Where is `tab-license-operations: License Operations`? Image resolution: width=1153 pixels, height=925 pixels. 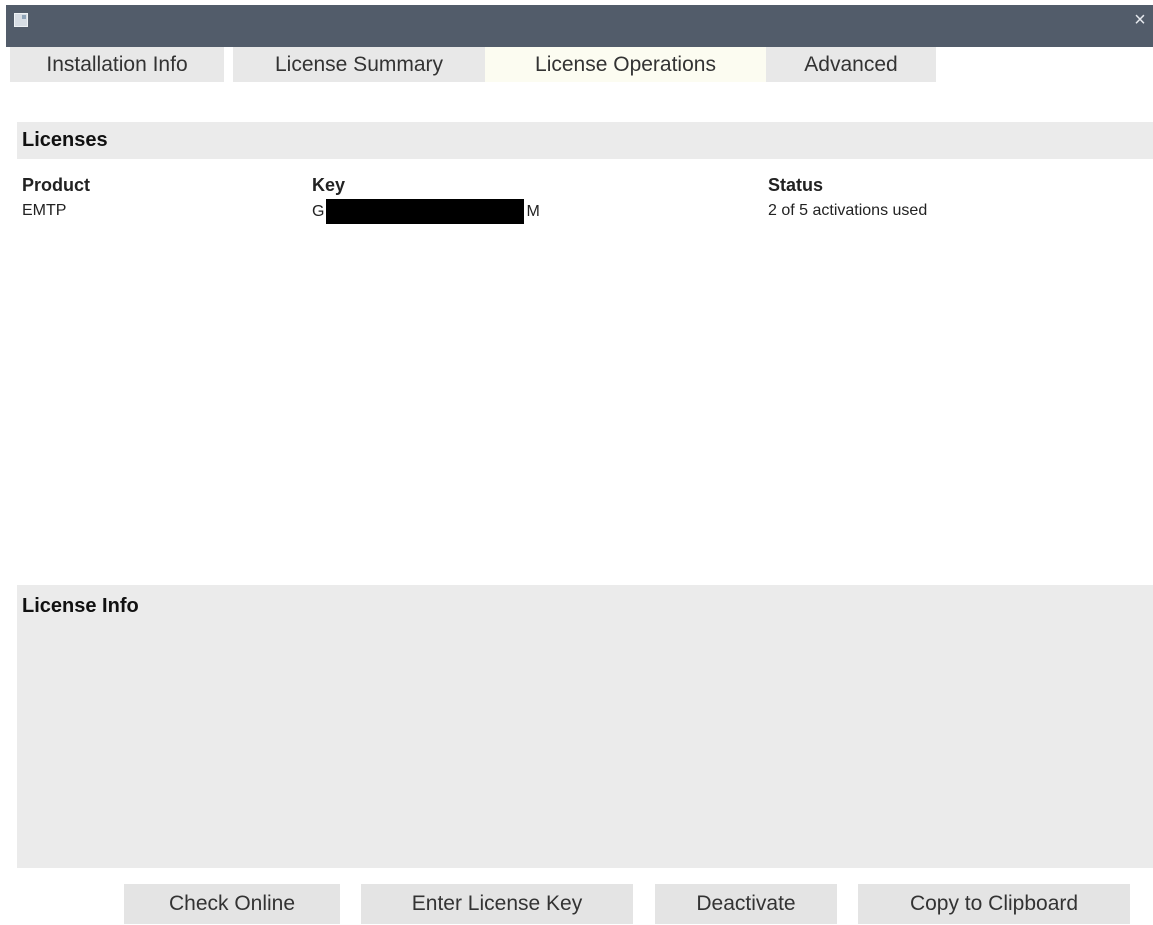
tab-license-operations: License Operations is located at coordinates (625, 64).